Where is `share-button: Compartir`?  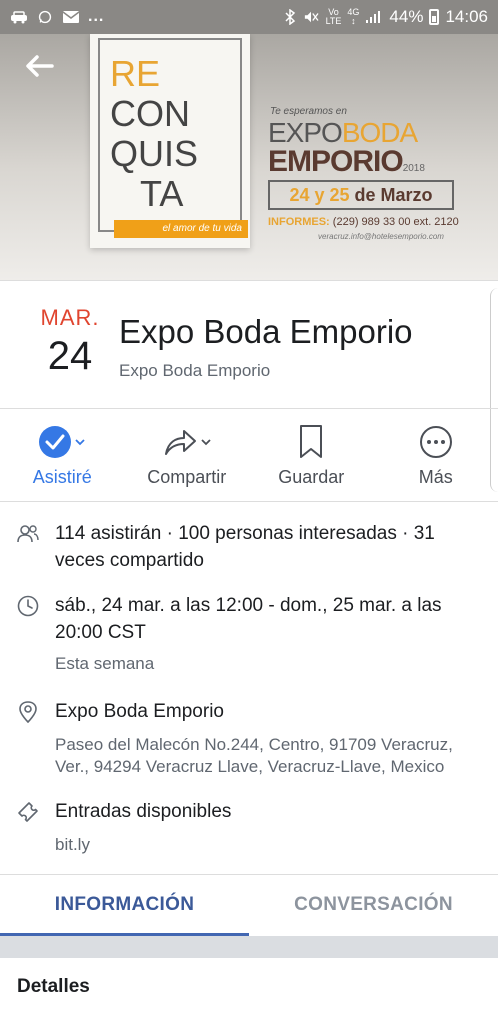
share-button: Compartir is located at coordinates (187, 455).